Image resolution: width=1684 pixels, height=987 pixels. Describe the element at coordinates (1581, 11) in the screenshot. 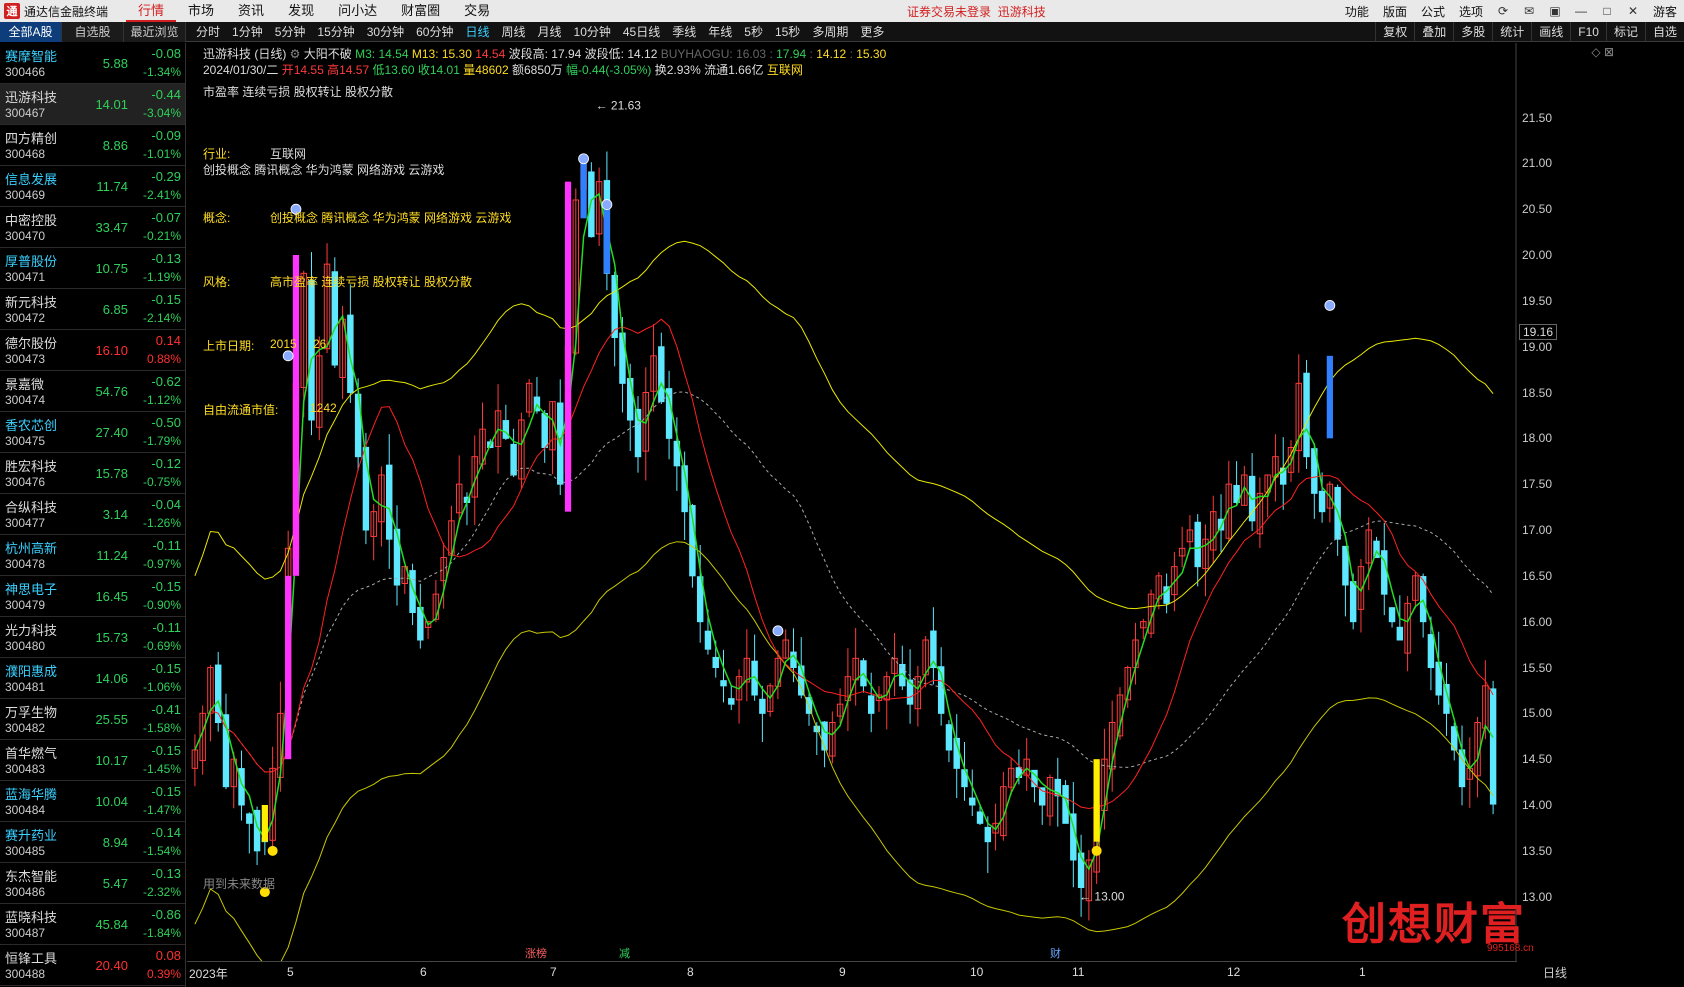

I see `minimize-icon: —` at that location.